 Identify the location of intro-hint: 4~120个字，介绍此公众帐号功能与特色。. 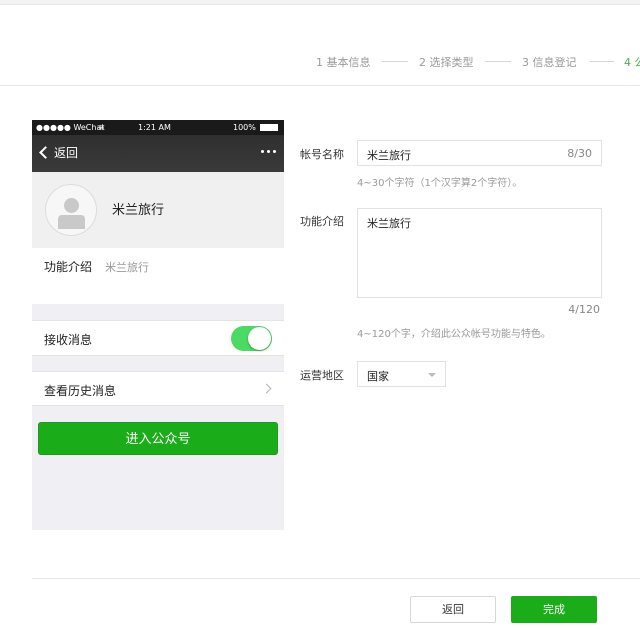
(454, 334).